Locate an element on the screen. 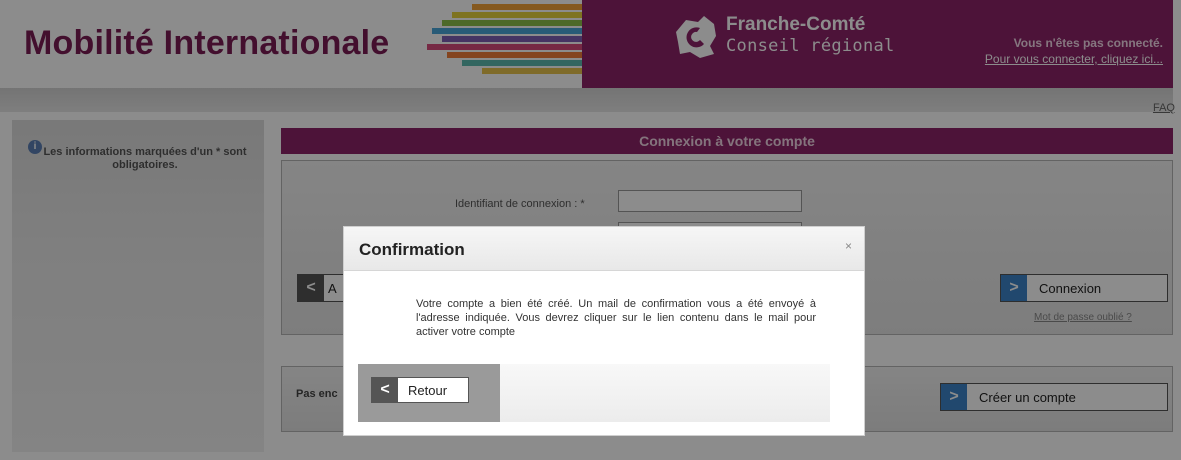  dialog-title: Confirmation is located at coordinates (412, 249).